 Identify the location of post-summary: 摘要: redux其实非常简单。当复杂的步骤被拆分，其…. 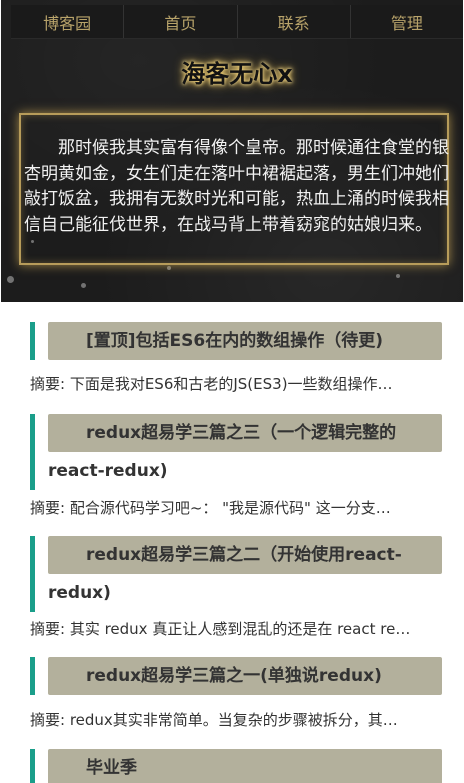
(214, 720).